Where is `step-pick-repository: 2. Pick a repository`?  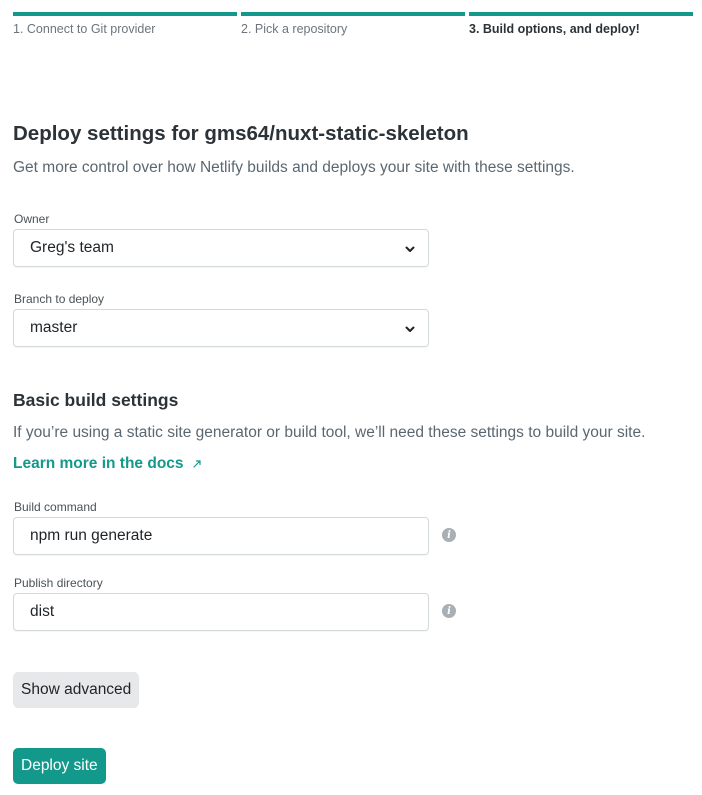
step-pick-repository: 2. Pick a repository is located at coordinates (353, 24).